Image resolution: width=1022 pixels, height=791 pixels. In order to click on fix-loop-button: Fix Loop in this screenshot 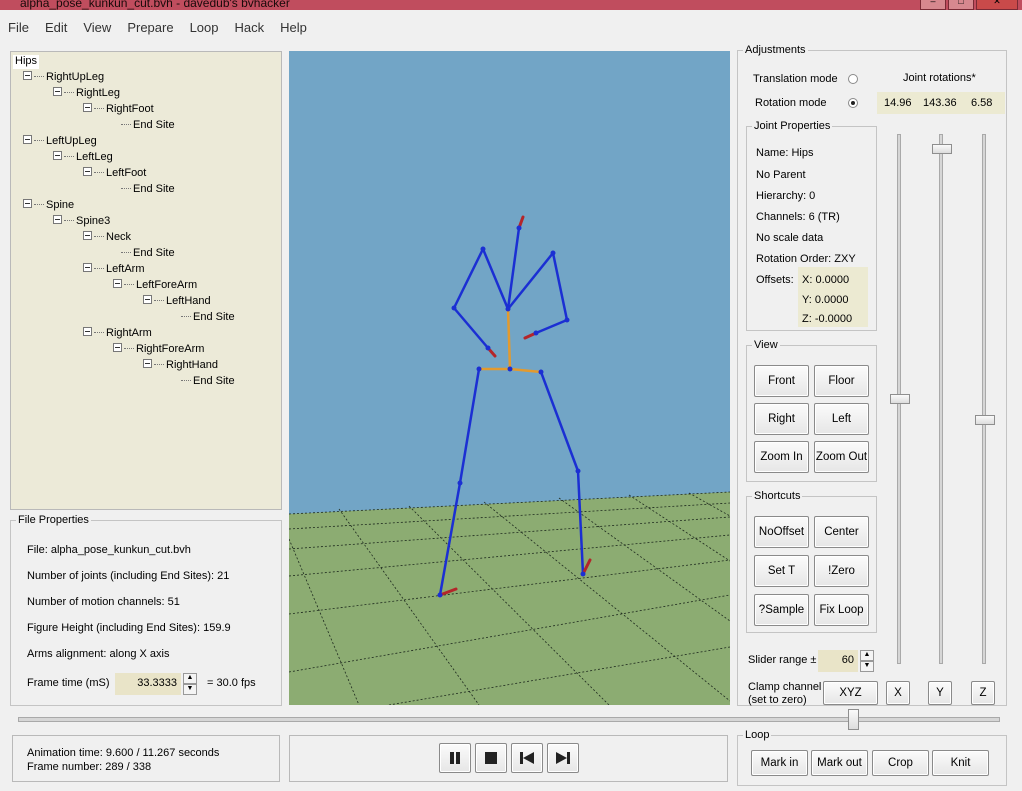, I will do `click(841, 610)`.